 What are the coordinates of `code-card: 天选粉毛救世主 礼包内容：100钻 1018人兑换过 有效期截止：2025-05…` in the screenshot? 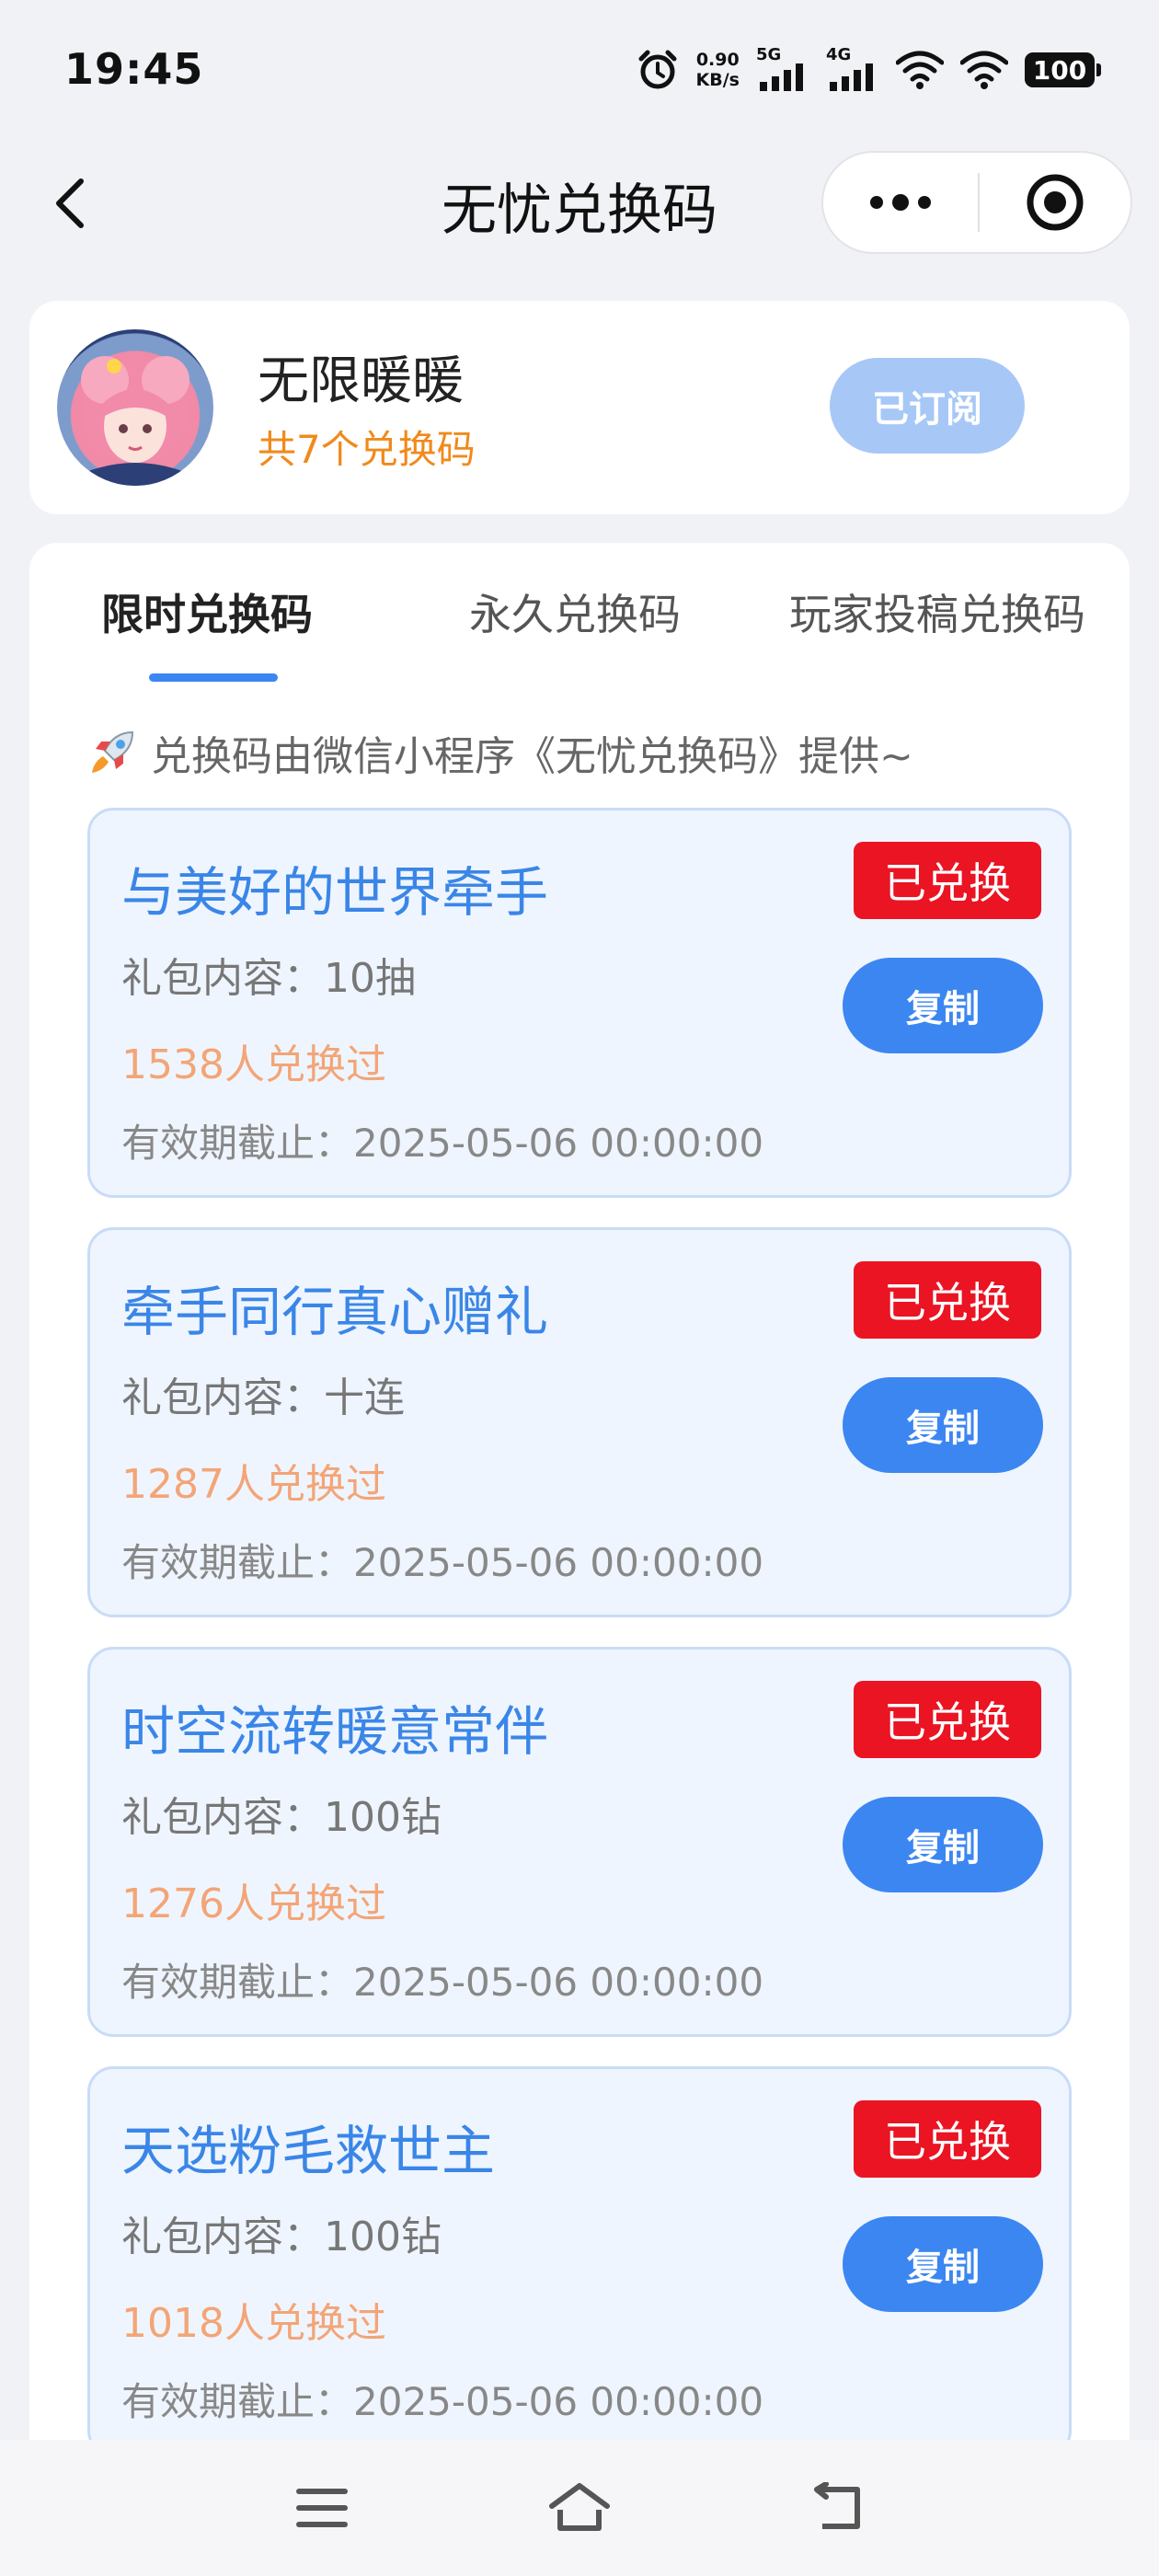 It's located at (579, 2261).